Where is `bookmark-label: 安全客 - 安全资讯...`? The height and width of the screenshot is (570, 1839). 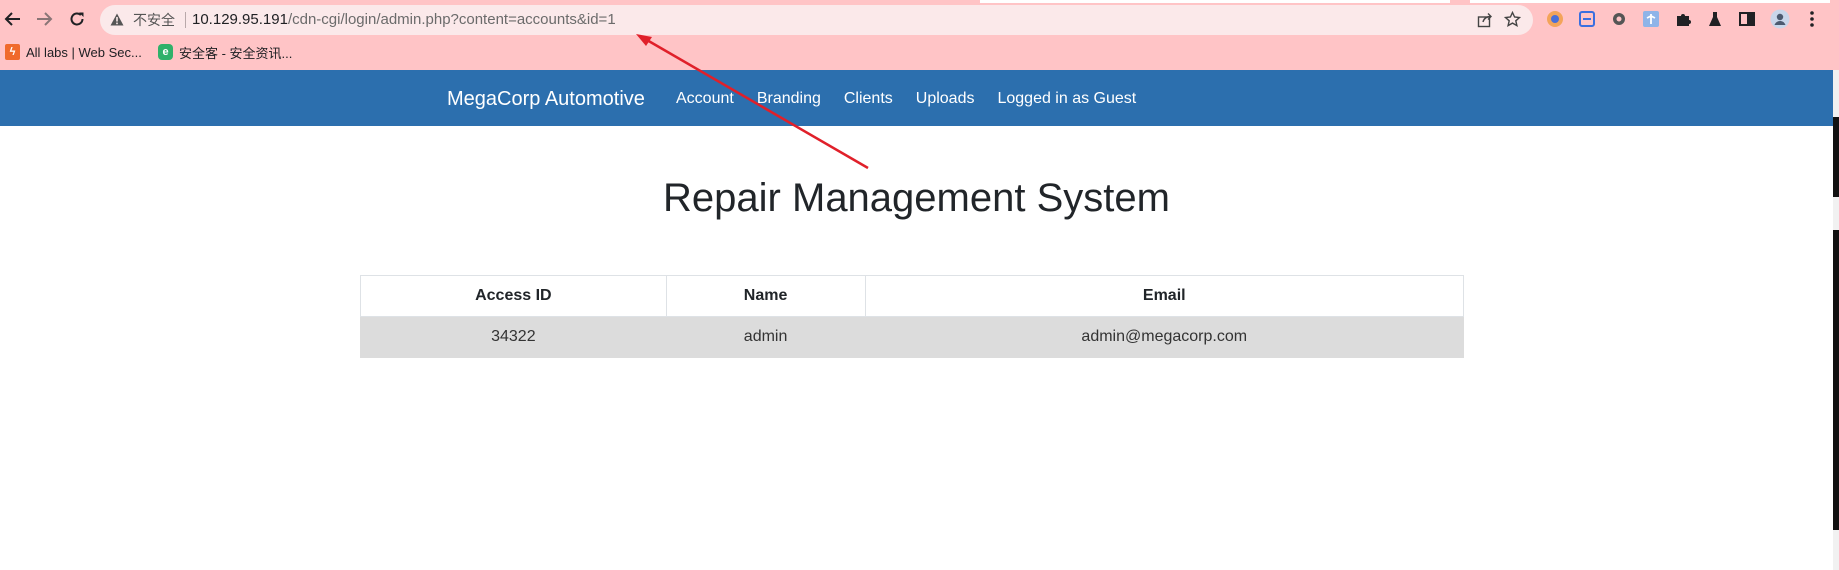
bookmark-label: 安全客 - 安全资讯... is located at coordinates (236, 53).